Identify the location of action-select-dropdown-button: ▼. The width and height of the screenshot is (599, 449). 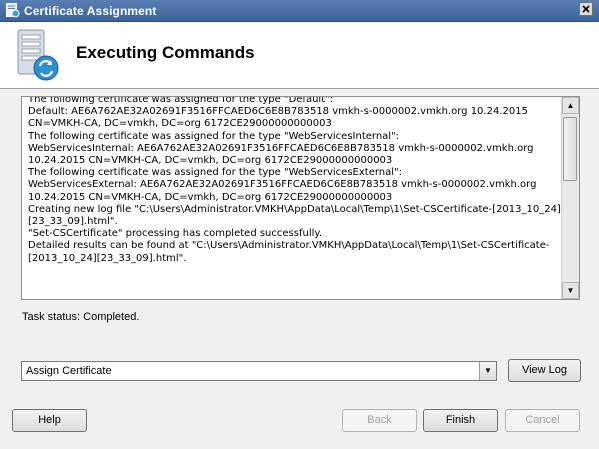
(487, 371).